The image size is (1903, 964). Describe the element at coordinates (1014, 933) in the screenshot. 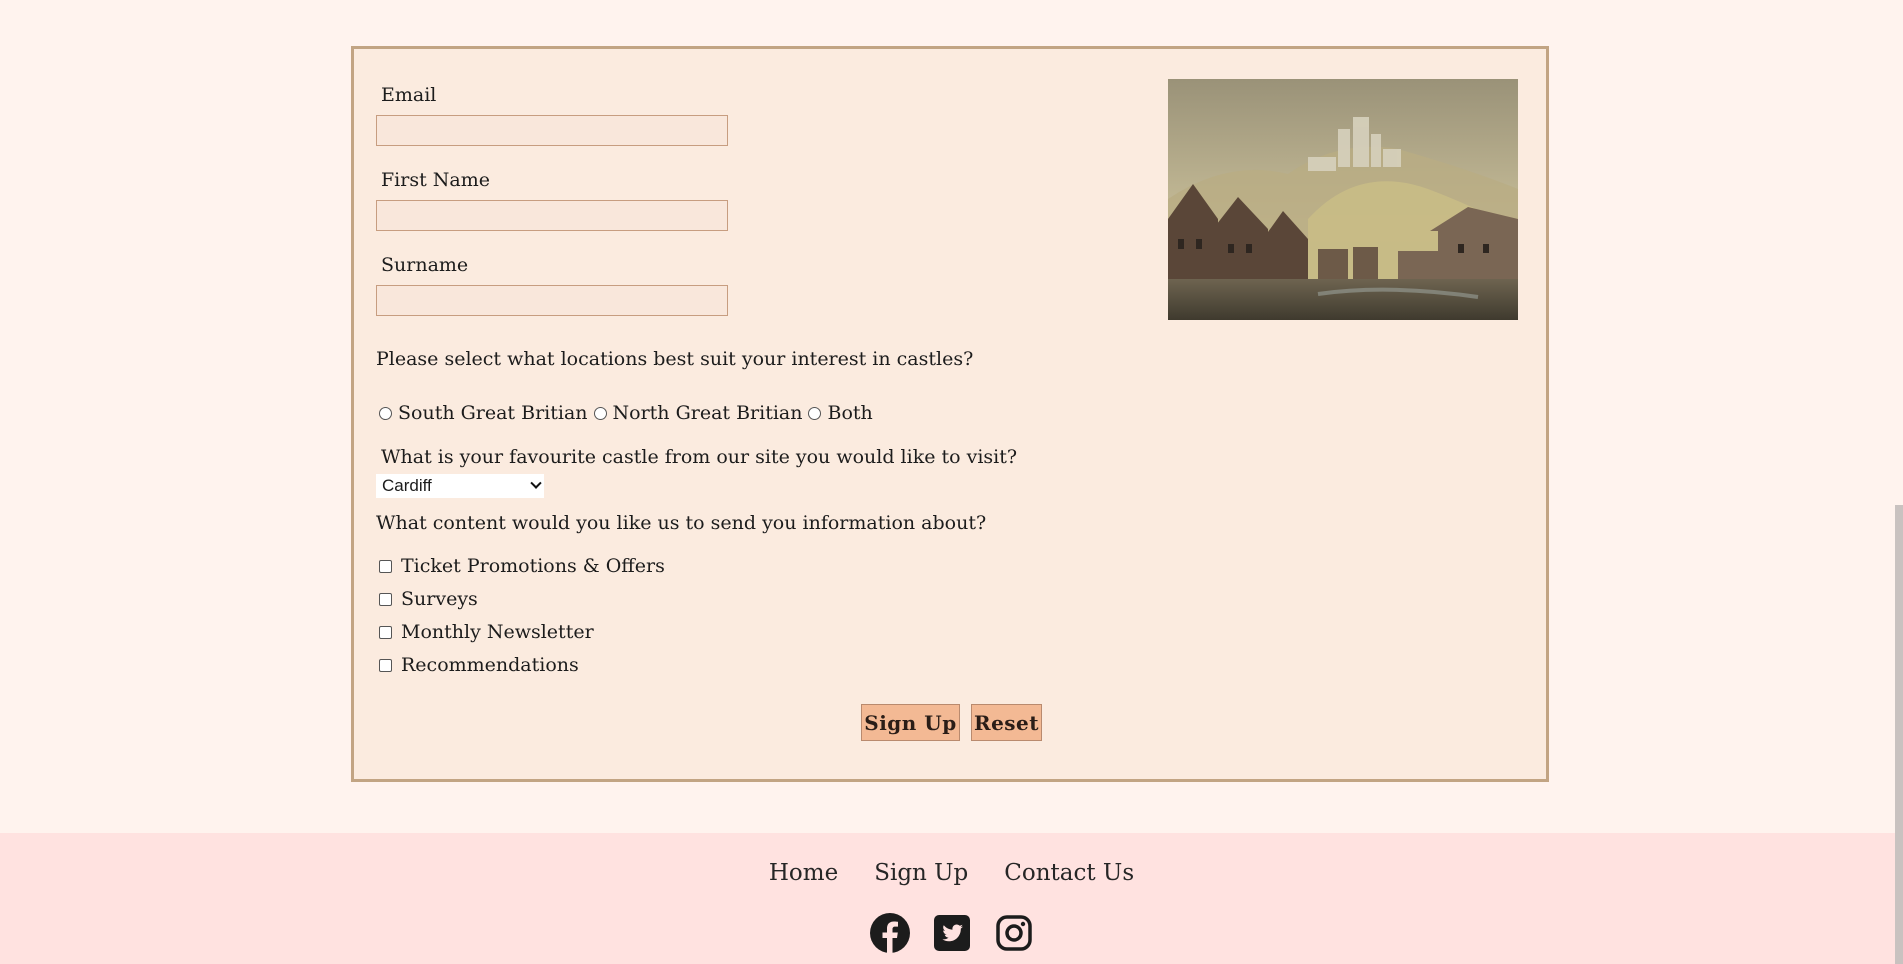

I see `instagram-icon` at that location.